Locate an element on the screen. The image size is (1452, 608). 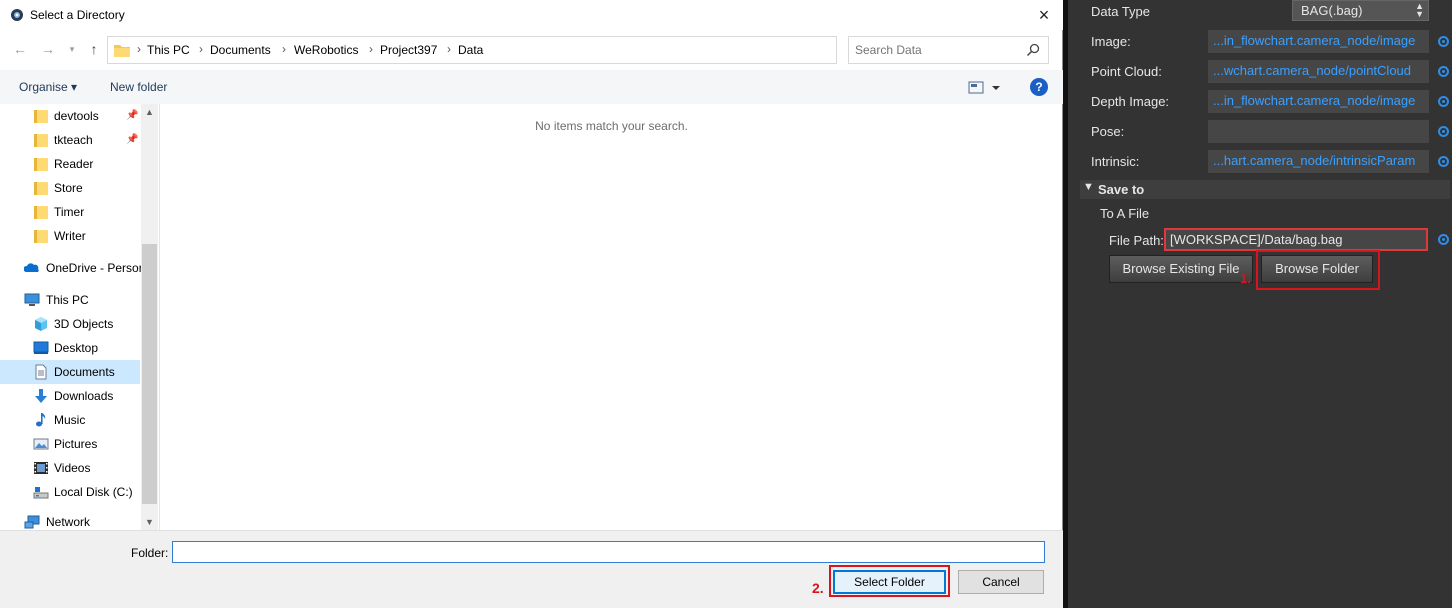
data-type-value: BAG(.bag) is located at coordinates (1332, 10).